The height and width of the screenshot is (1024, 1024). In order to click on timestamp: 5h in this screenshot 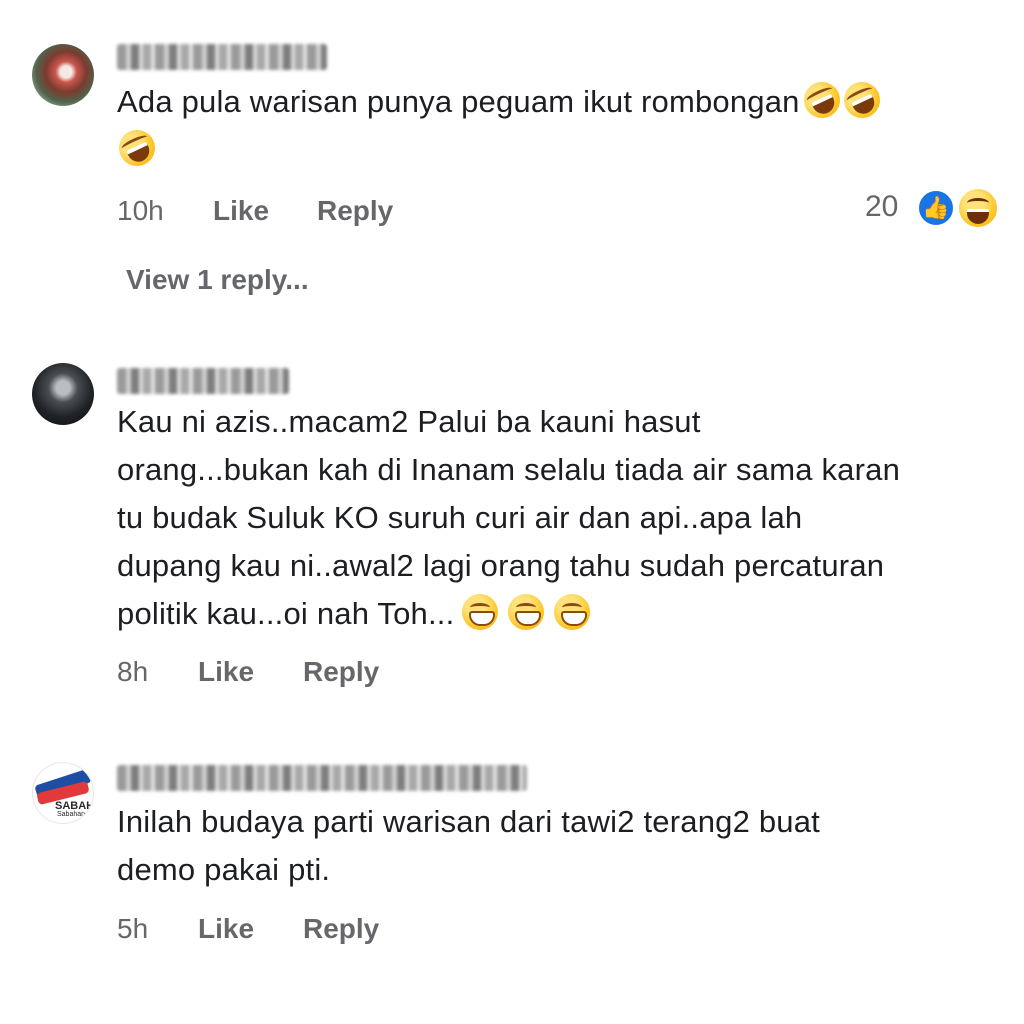, I will do `click(133, 928)`.